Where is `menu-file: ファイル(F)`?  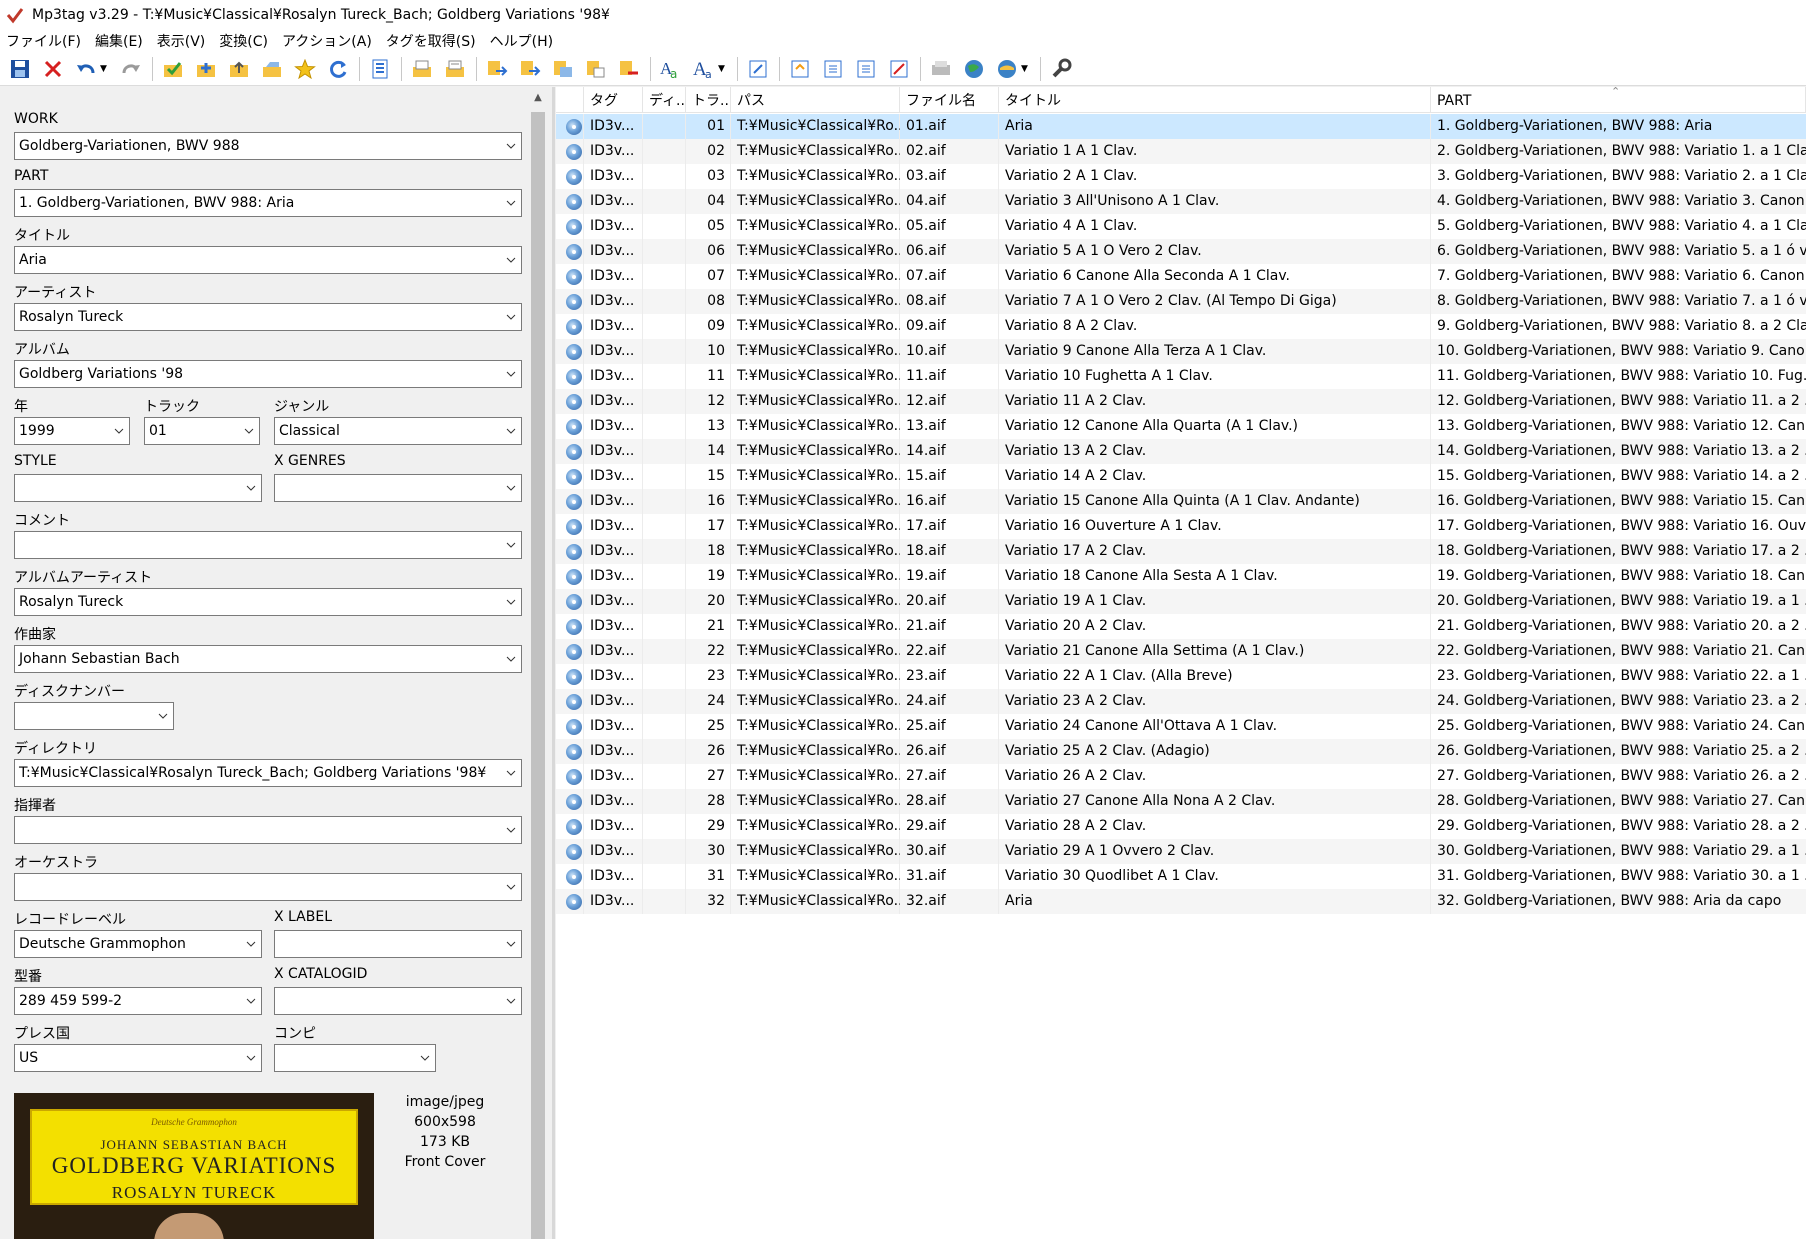
menu-file: ファイル(F) is located at coordinates (43, 41).